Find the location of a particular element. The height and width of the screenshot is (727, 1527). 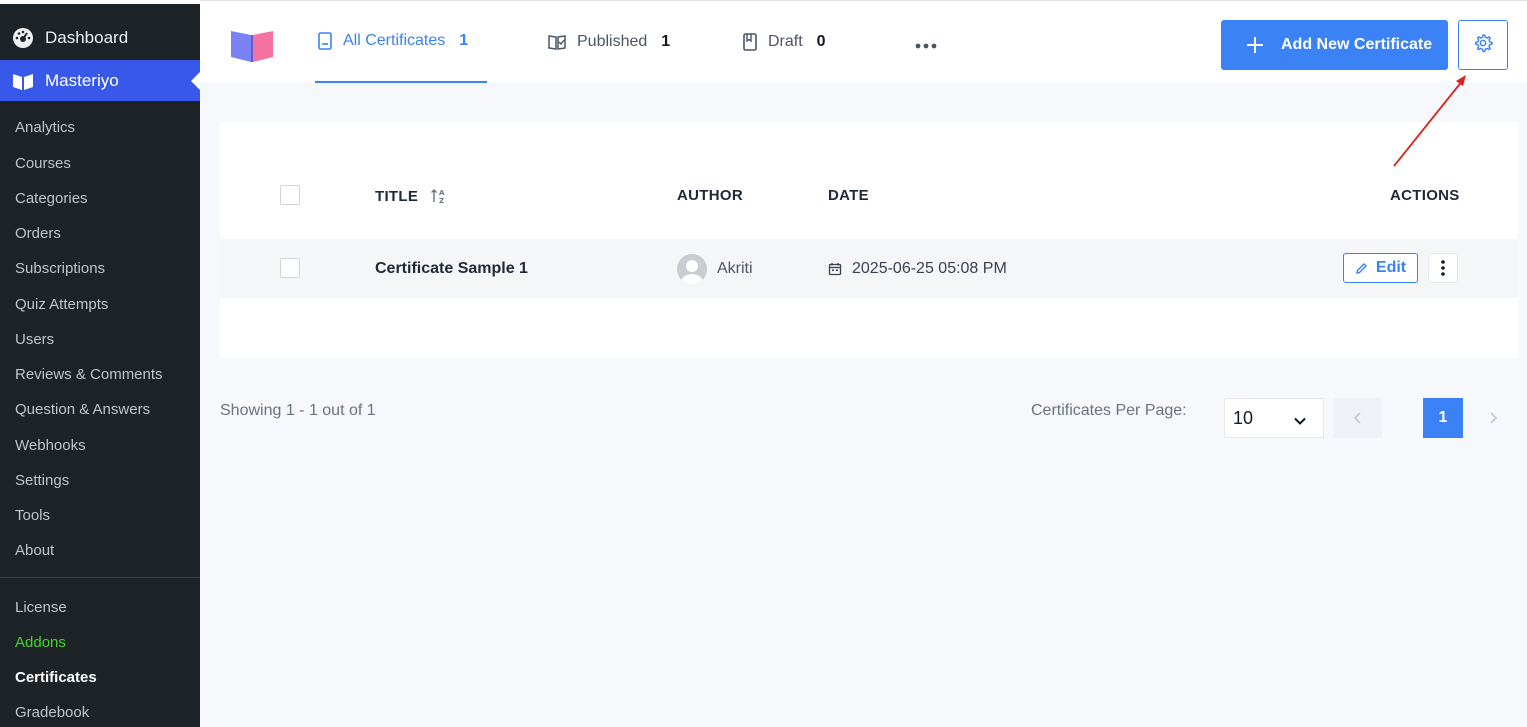

tab-count: 0 is located at coordinates (821, 41).